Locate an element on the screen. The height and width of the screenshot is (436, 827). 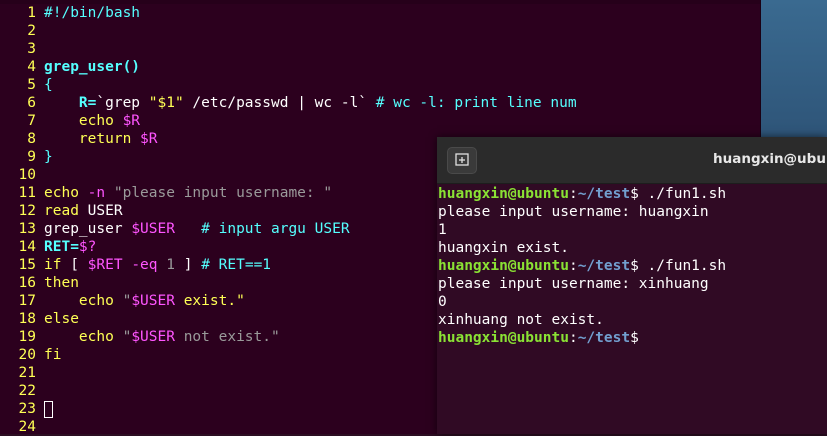
code-text: return $R is located at coordinates (101, 139).